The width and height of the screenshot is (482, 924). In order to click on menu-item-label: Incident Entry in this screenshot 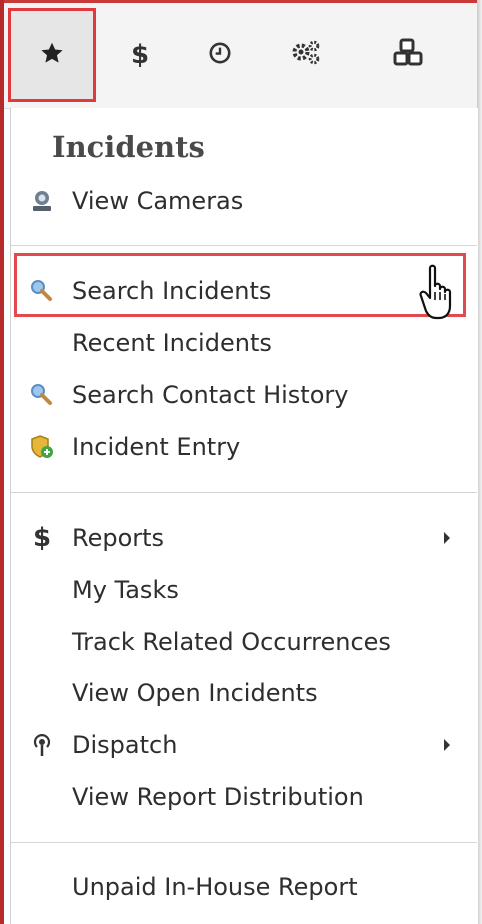, I will do `click(156, 447)`.